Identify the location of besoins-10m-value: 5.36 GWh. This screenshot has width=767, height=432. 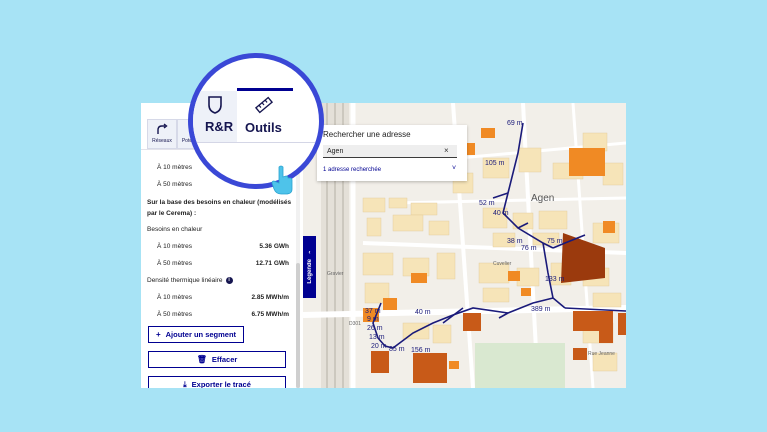
(274, 246).